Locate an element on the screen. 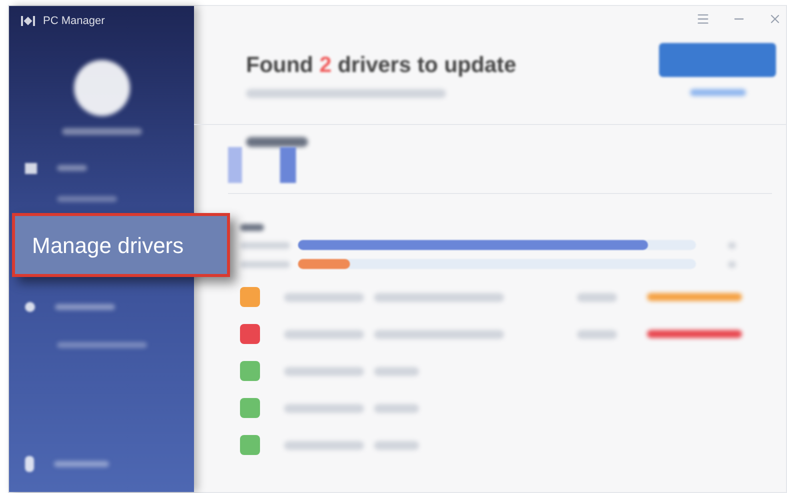 The image size is (787, 493). update-button is located at coordinates (717, 60).